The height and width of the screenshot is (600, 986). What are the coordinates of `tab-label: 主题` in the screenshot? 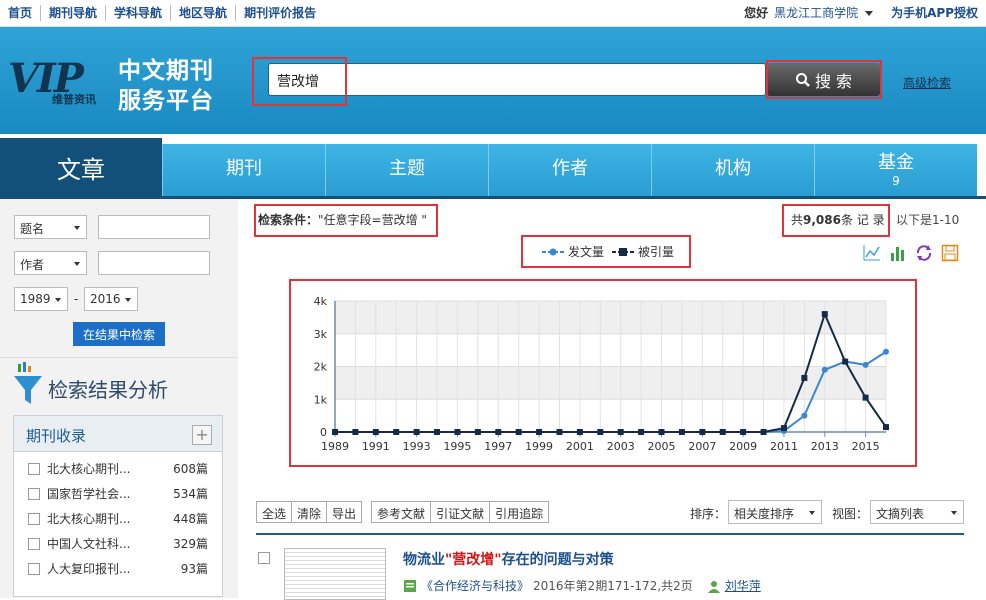 It's located at (407, 168).